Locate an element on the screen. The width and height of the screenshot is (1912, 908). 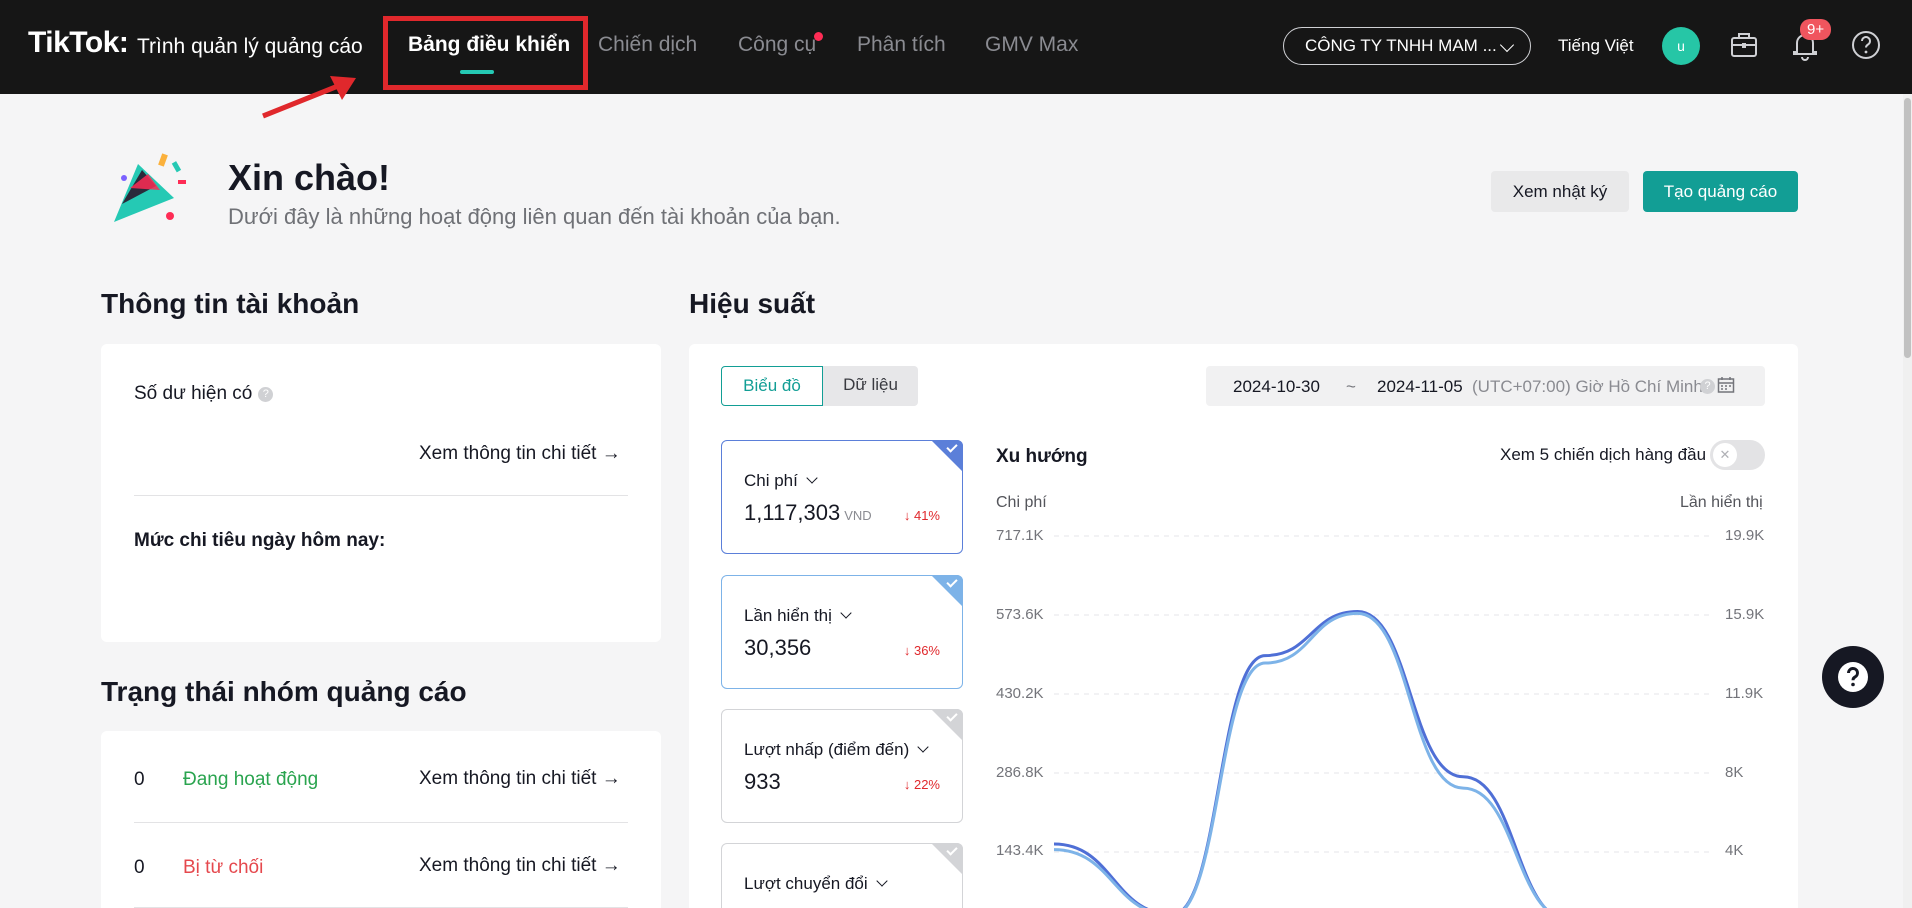
red-arrow-annotation is located at coordinates (309, 97).